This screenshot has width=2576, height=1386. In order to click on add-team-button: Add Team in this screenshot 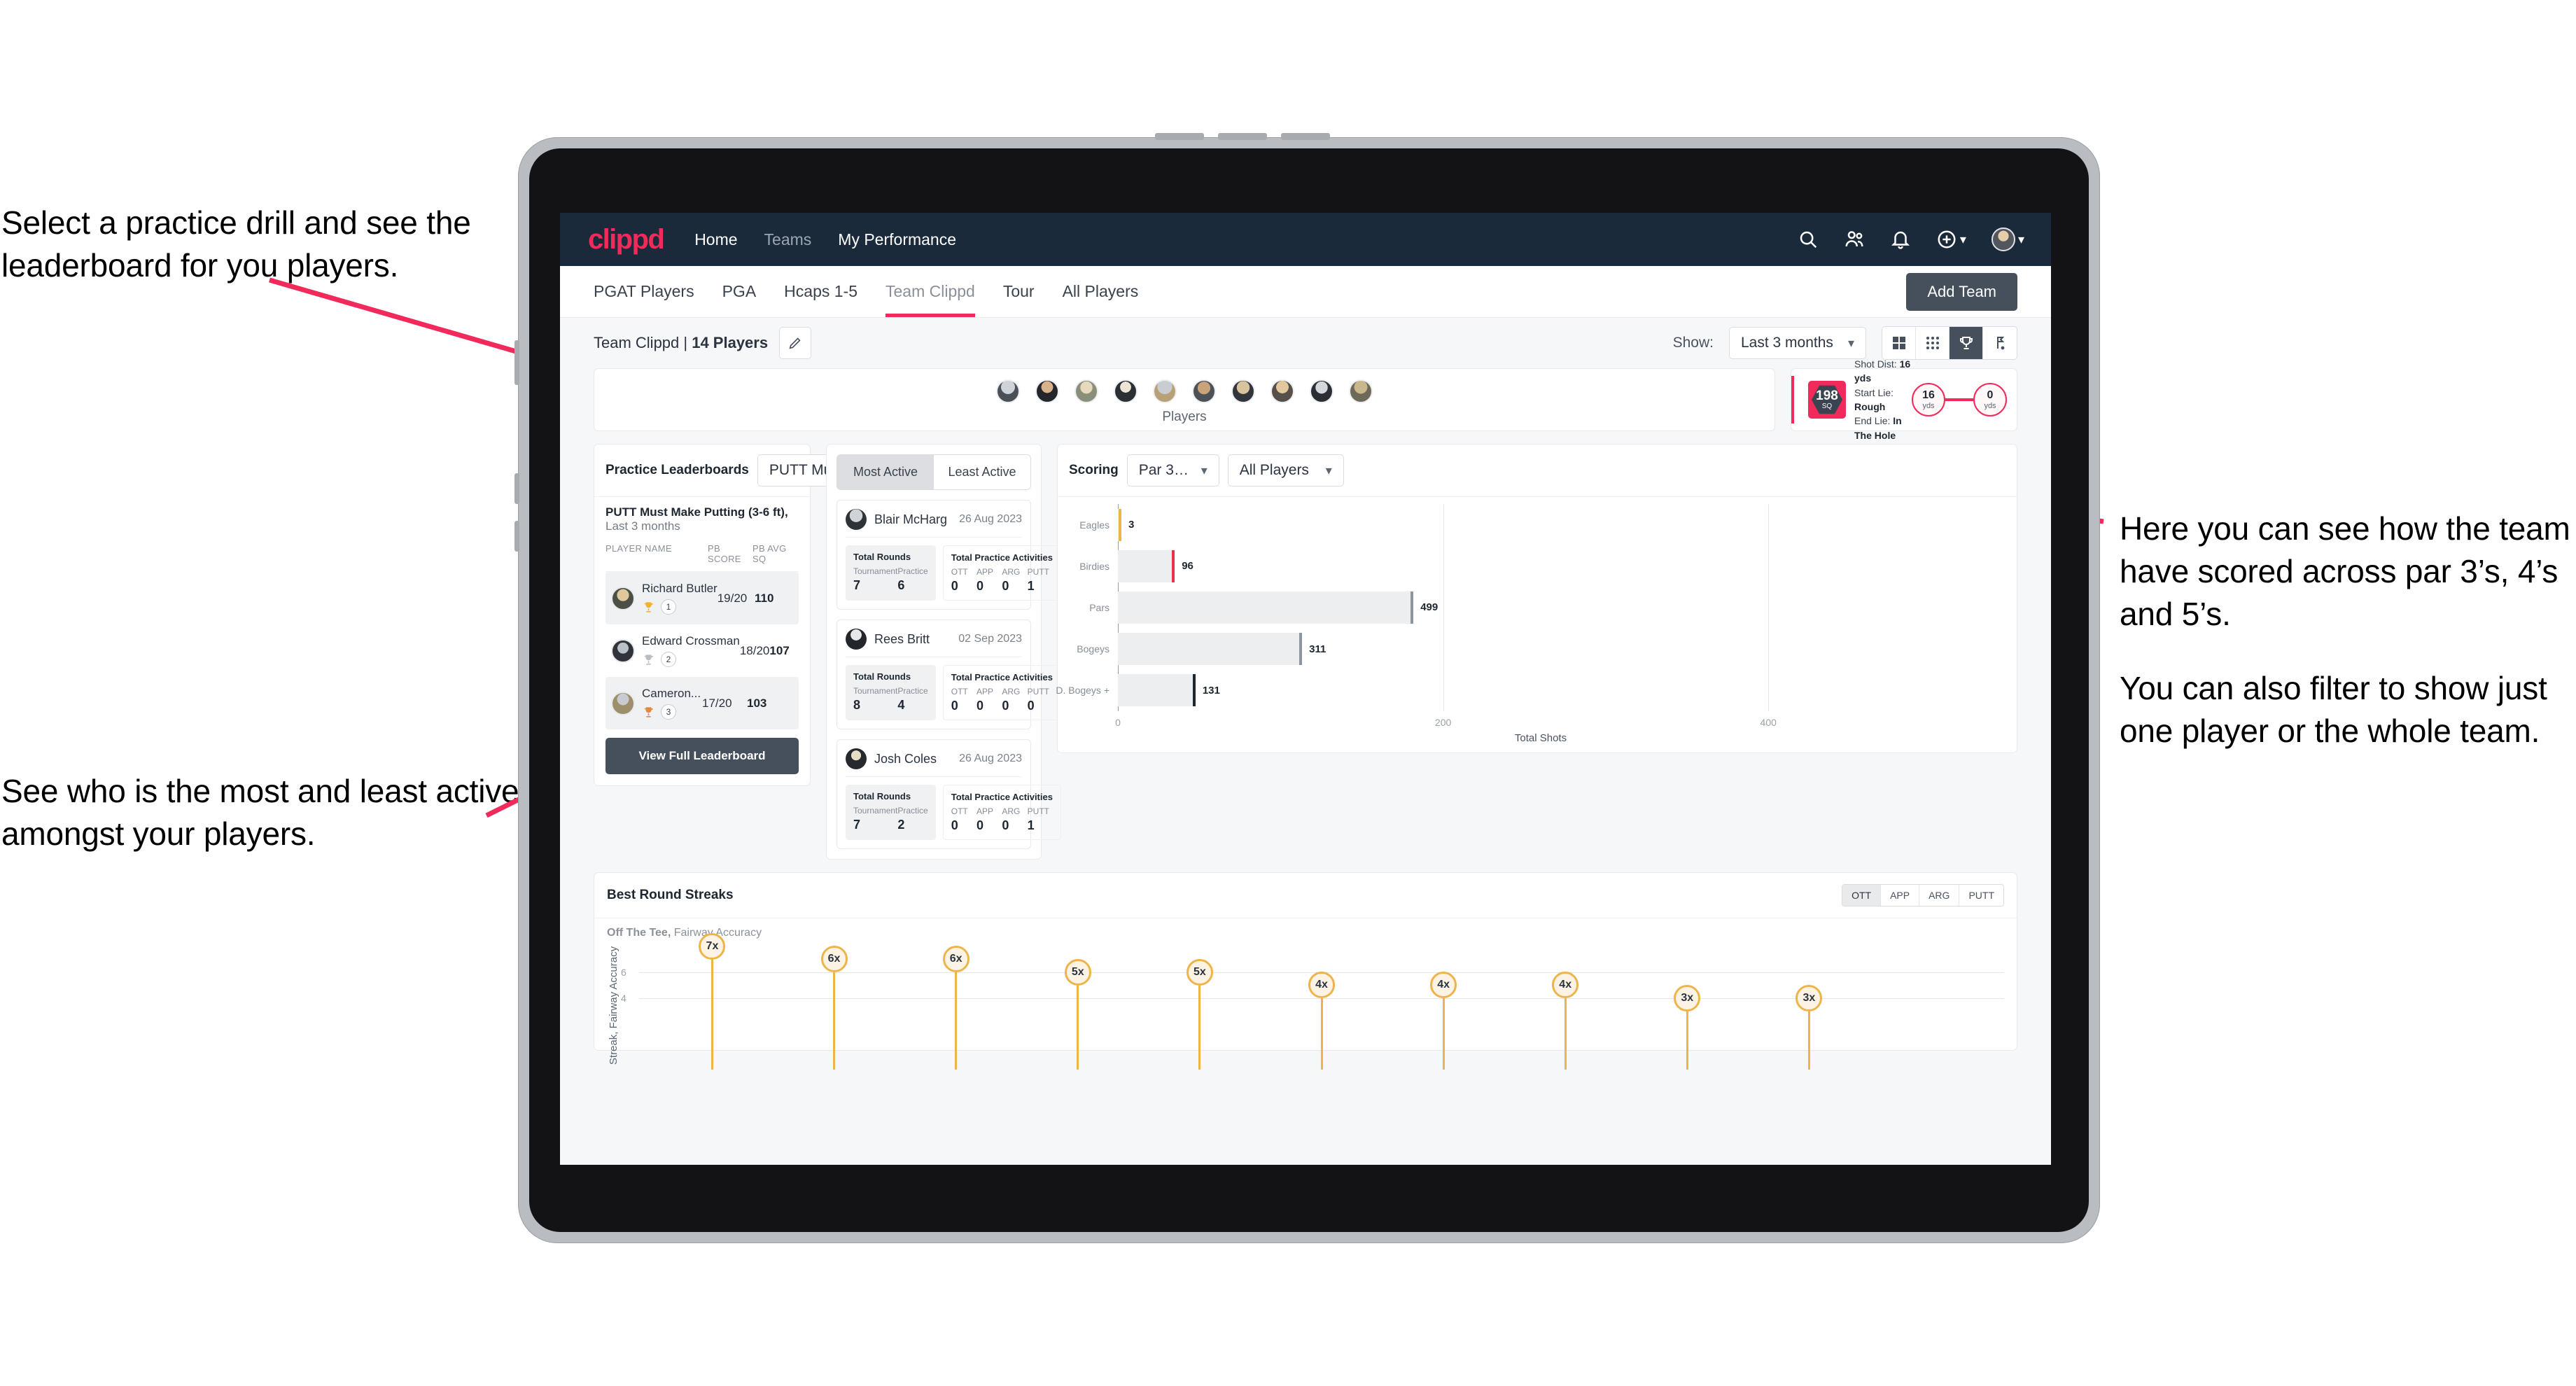, I will do `click(1961, 291)`.